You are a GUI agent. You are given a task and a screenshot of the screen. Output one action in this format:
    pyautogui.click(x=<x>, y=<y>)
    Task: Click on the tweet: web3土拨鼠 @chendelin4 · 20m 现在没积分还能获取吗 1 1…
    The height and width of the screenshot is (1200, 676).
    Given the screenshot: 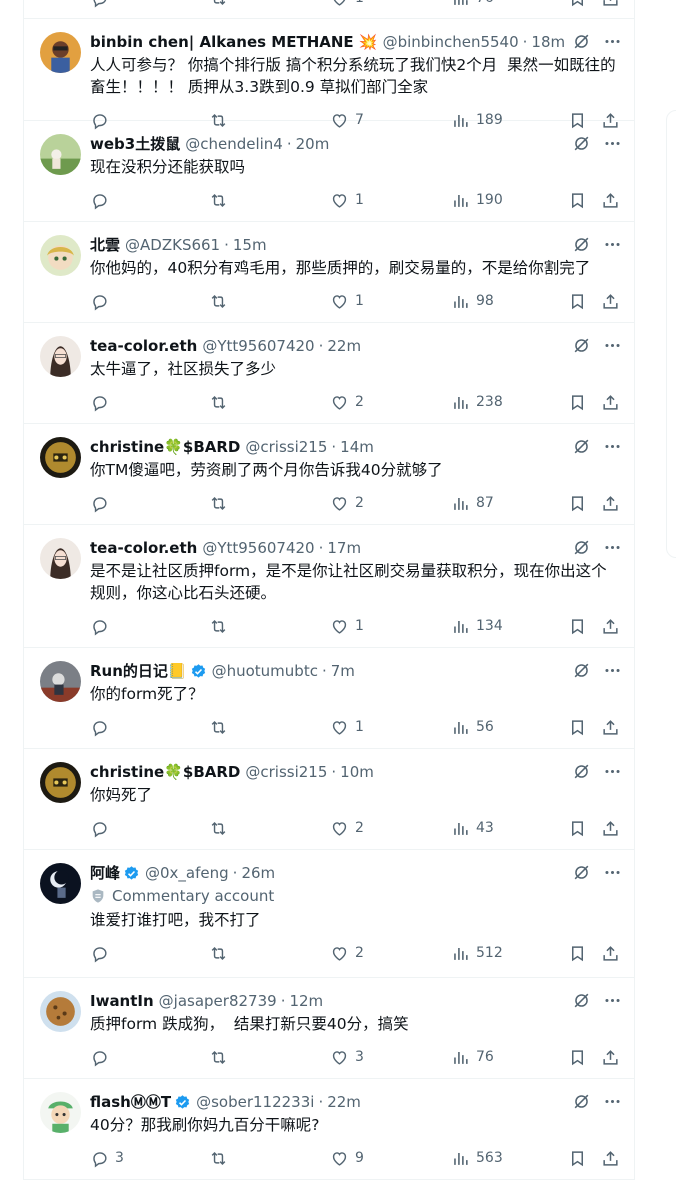 What is the action you would take?
    pyautogui.click(x=329, y=171)
    